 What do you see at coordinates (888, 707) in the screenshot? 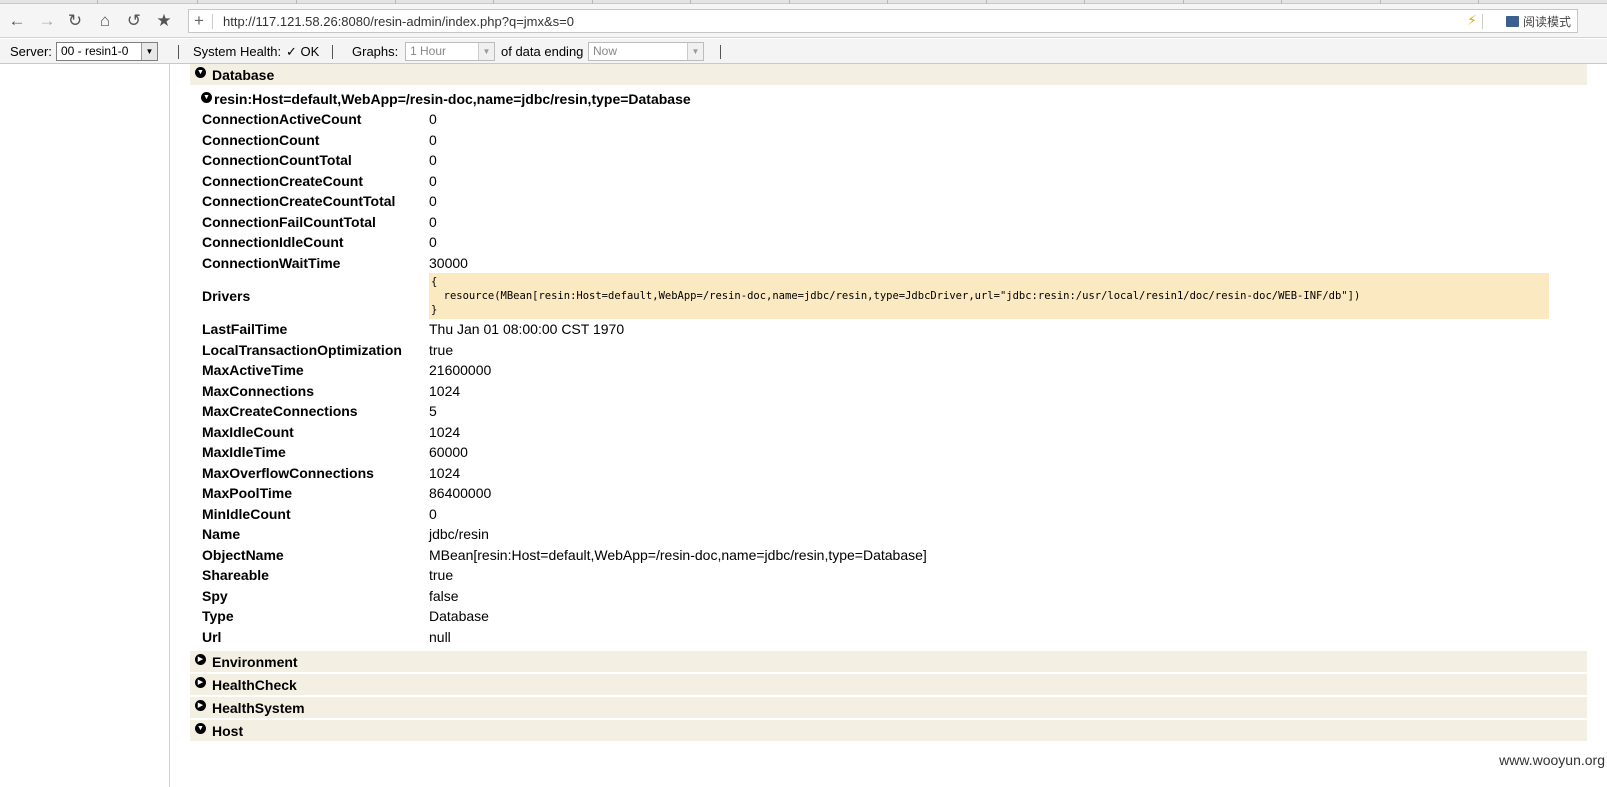
I see `section-healthsystem: ▶ HealthSystem` at bounding box center [888, 707].